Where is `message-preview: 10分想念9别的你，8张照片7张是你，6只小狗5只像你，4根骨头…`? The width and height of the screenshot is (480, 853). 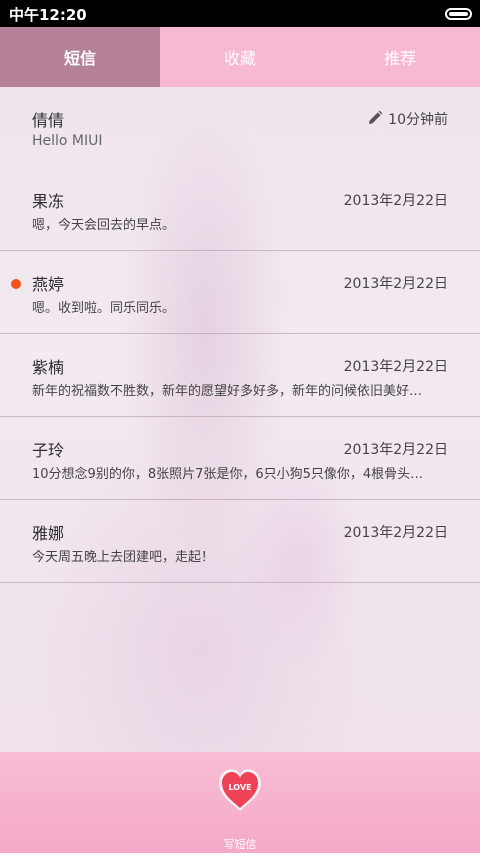
message-preview: 10分想念9别的你，8张照片7张是你，6只小狗5只像你，4根骨头… is located at coordinates (228, 474).